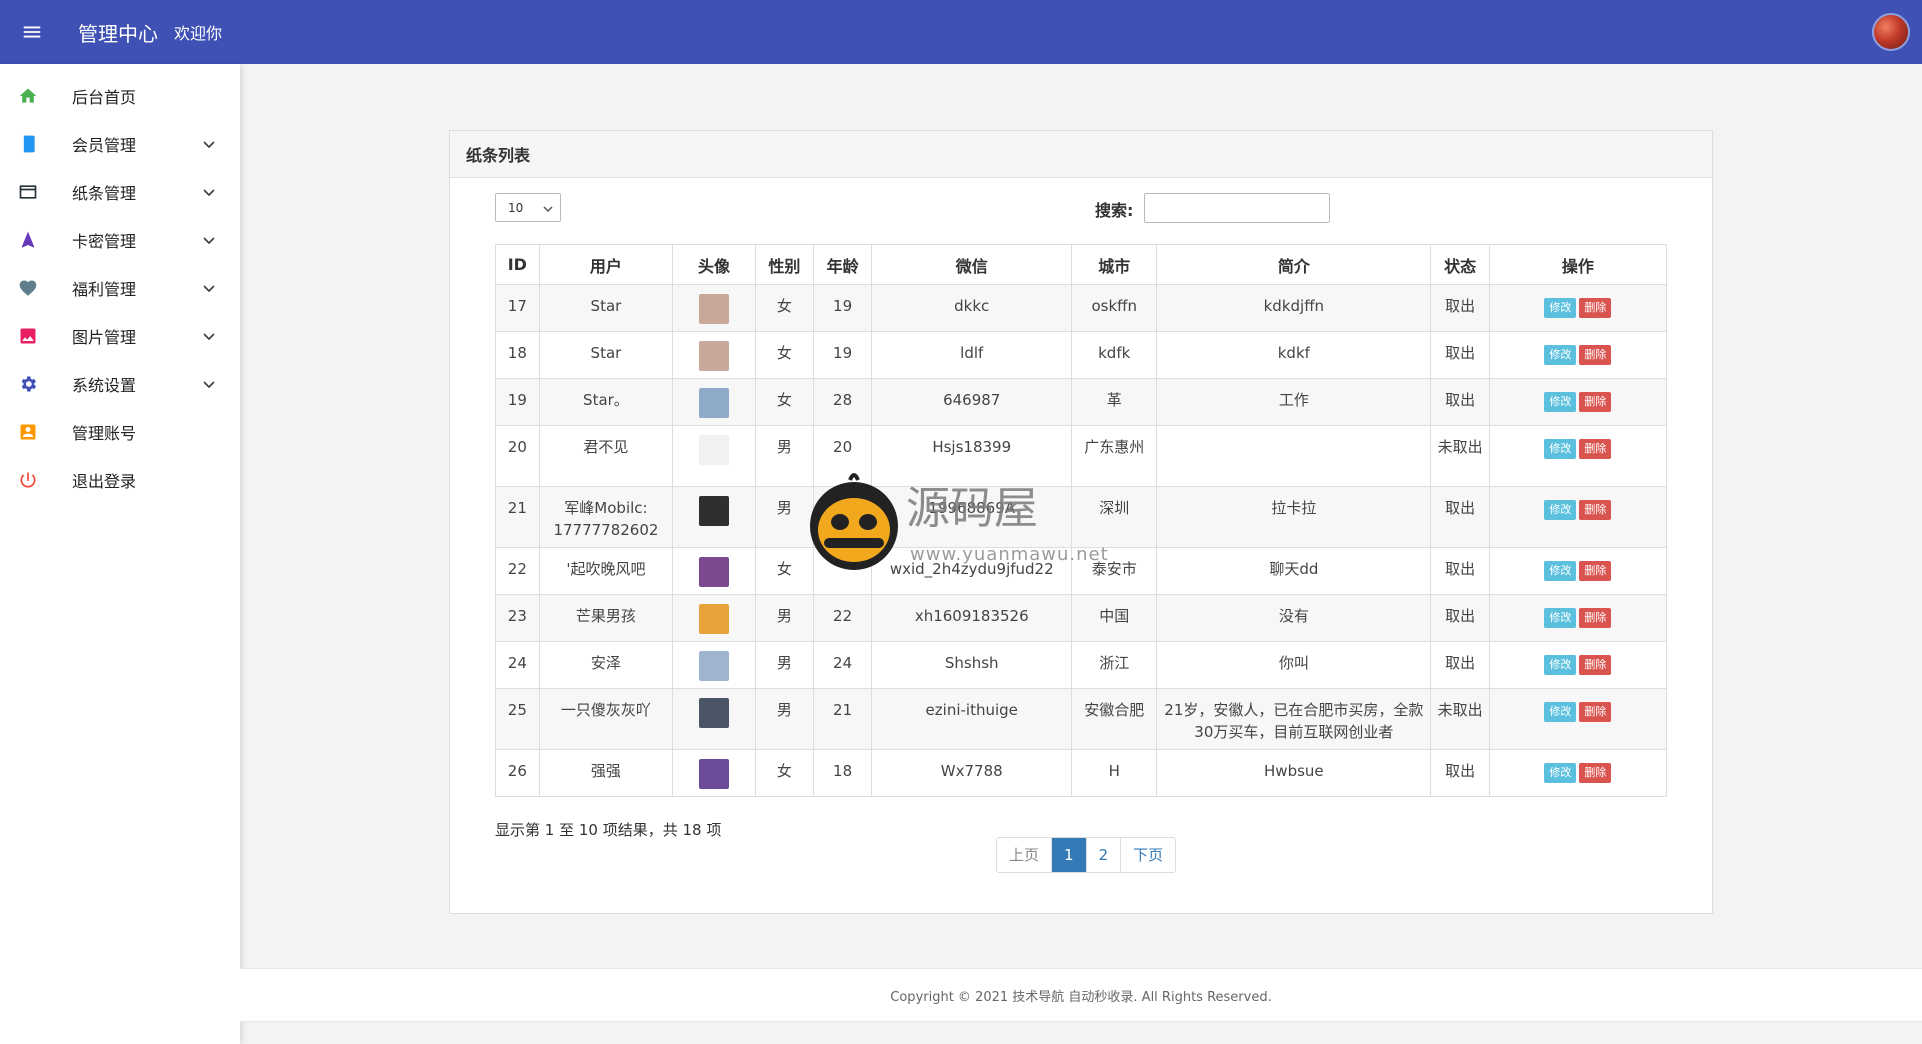 The image size is (1922, 1044). I want to click on cell-id: 22, so click(517, 571).